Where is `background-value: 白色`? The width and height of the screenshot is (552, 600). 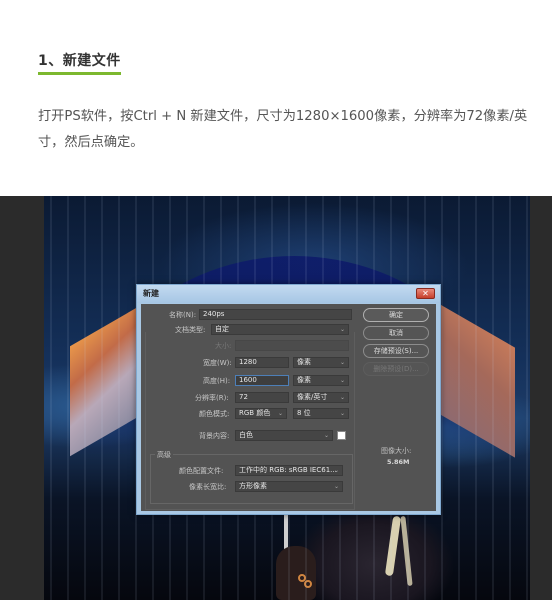 background-value: 白色 is located at coordinates (246, 435).